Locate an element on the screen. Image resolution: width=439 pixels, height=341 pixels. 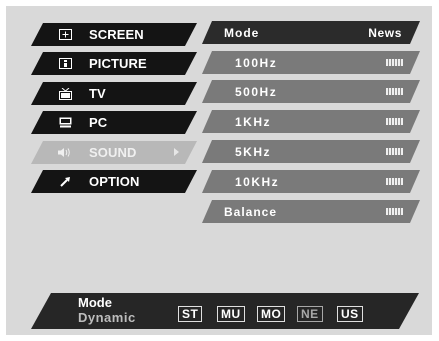
menu-item-option: OPTION is located at coordinates (114, 181).